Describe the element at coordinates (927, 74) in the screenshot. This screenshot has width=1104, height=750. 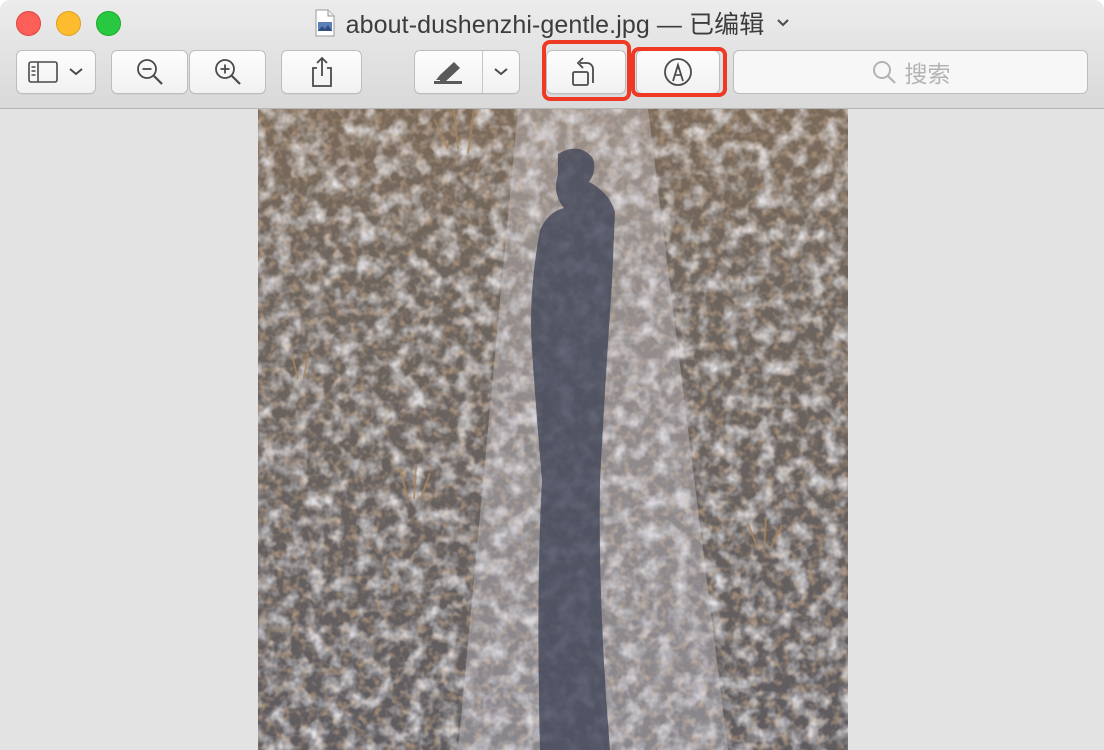
I see `search-placeholder: 搜索` at that location.